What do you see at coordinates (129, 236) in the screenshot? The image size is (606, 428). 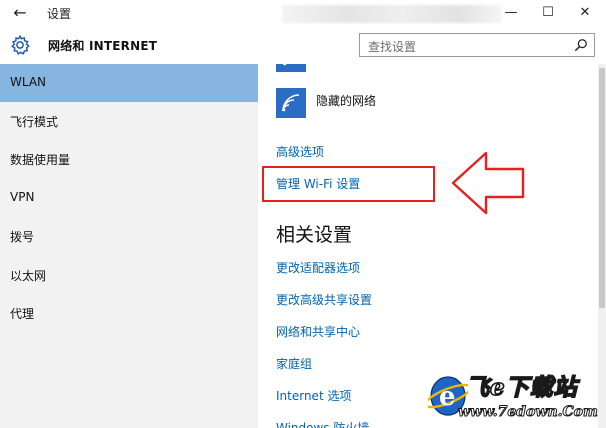 I see `sidebar-item-dialup: 拨号` at bounding box center [129, 236].